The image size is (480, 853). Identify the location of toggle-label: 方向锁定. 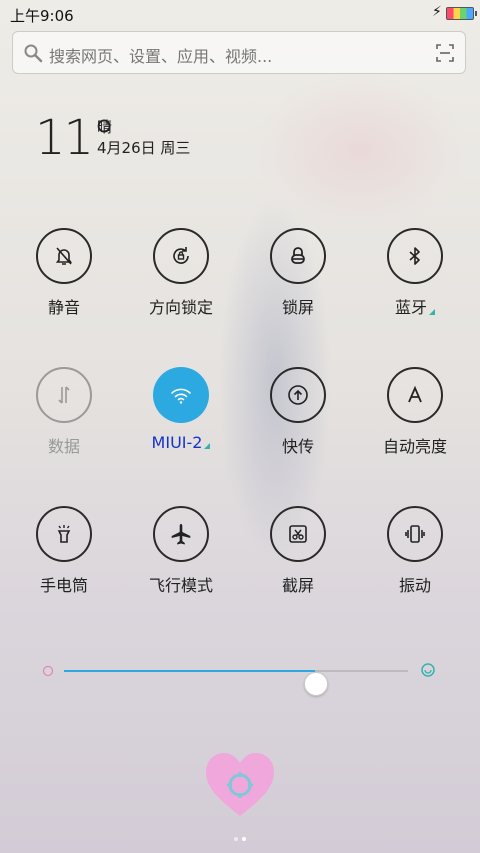
(180, 307).